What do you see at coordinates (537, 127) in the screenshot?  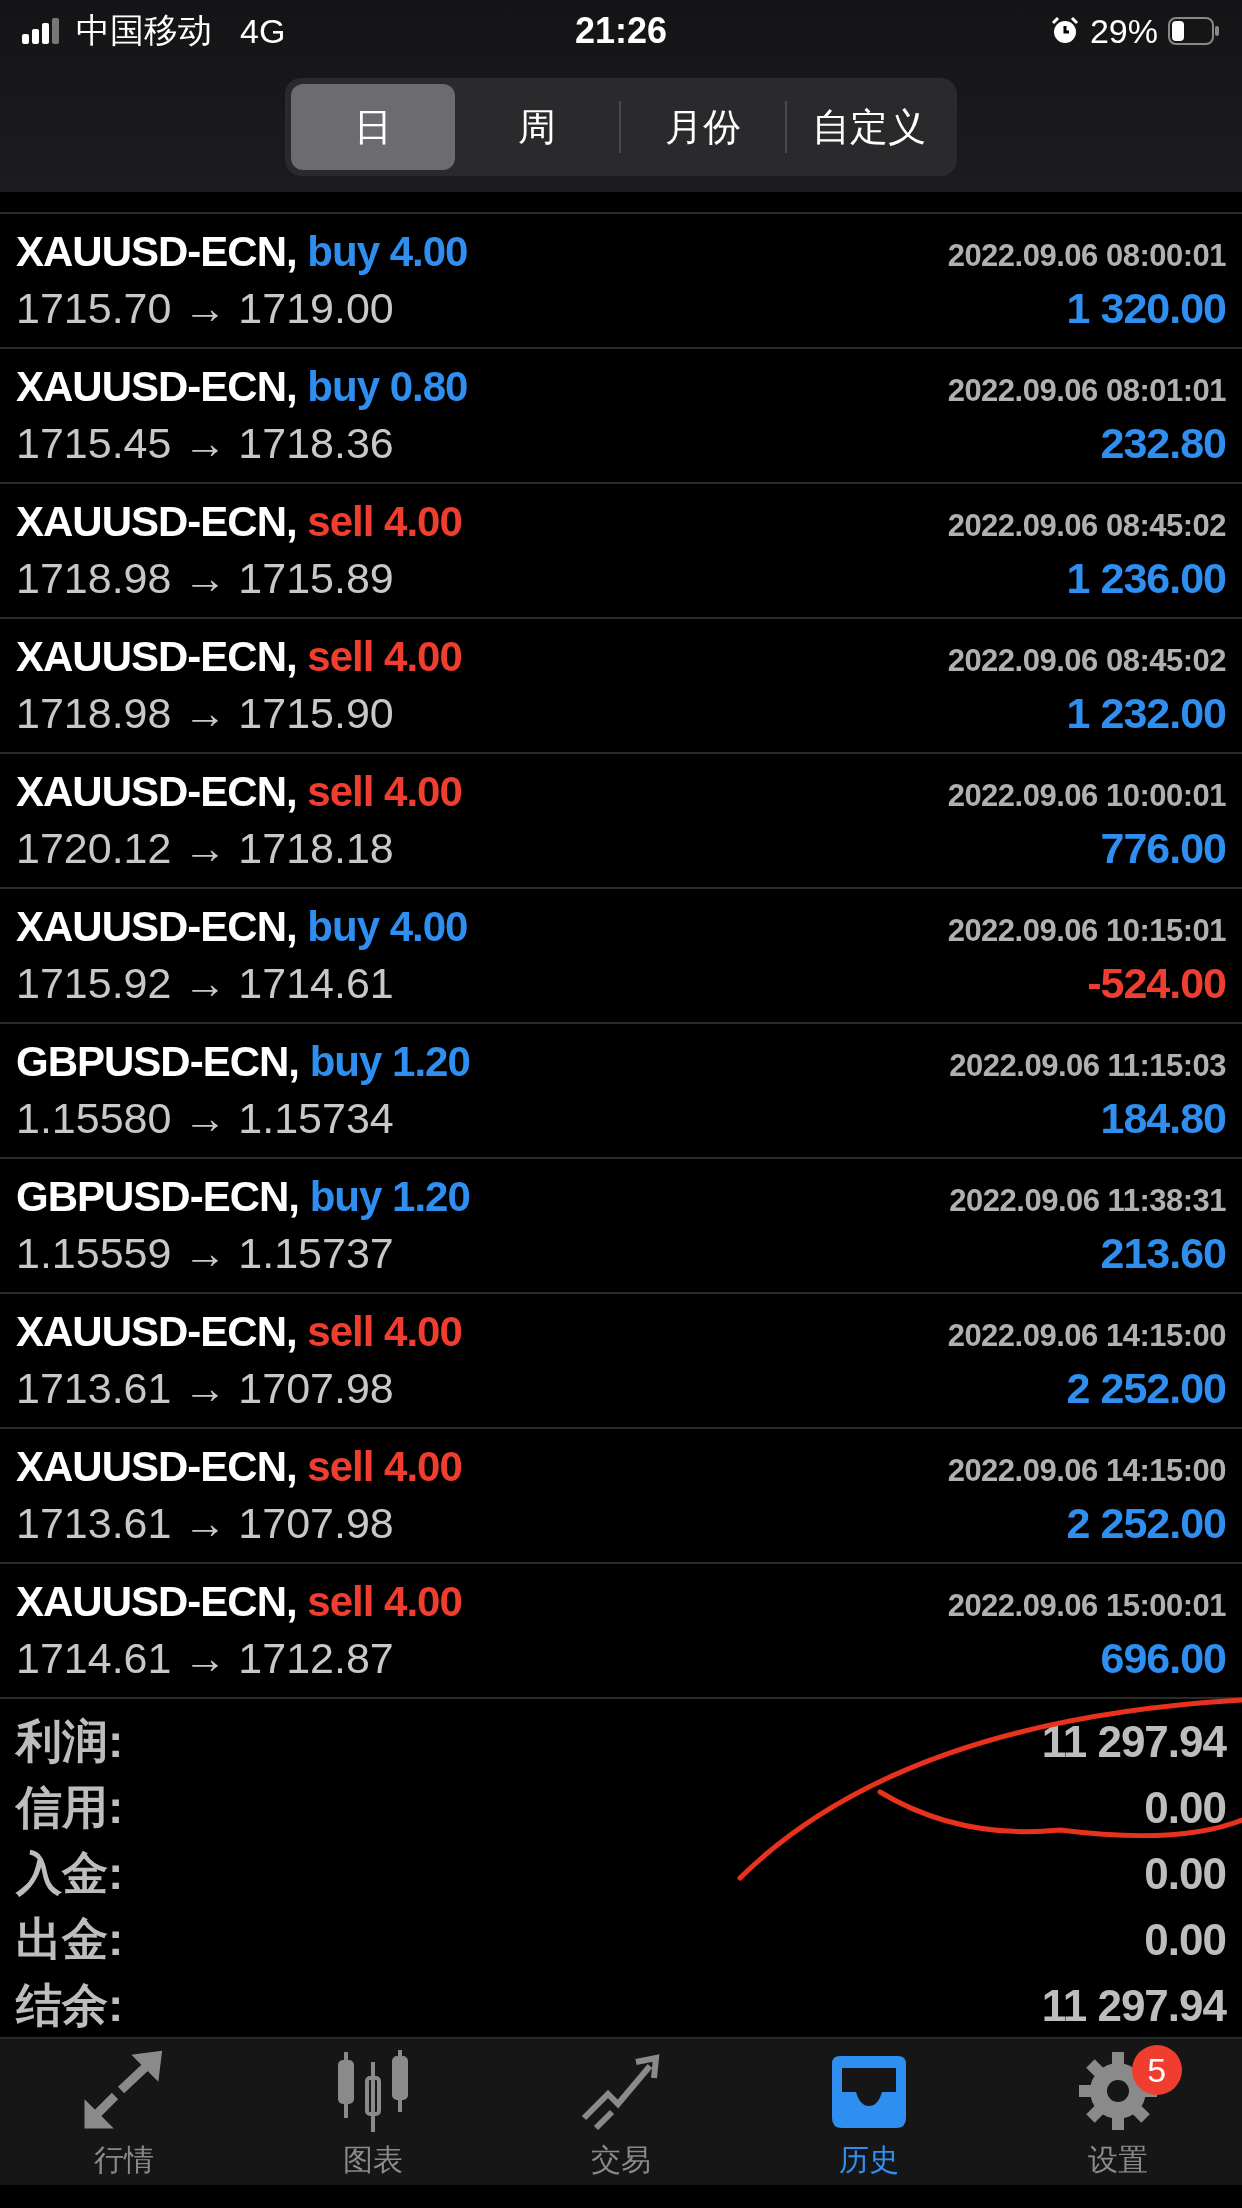 I see `period-tab: 周` at bounding box center [537, 127].